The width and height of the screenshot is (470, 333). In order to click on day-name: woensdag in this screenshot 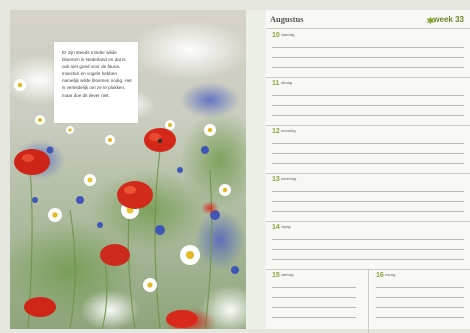, I will do `click(288, 131)`.